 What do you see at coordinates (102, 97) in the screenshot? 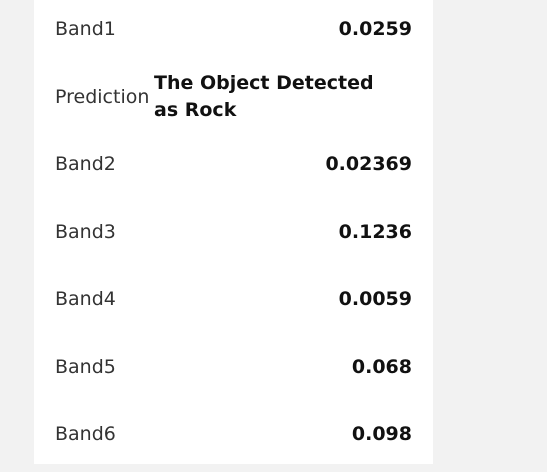
I see `prediction-label: Prediction` at bounding box center [102, 97].